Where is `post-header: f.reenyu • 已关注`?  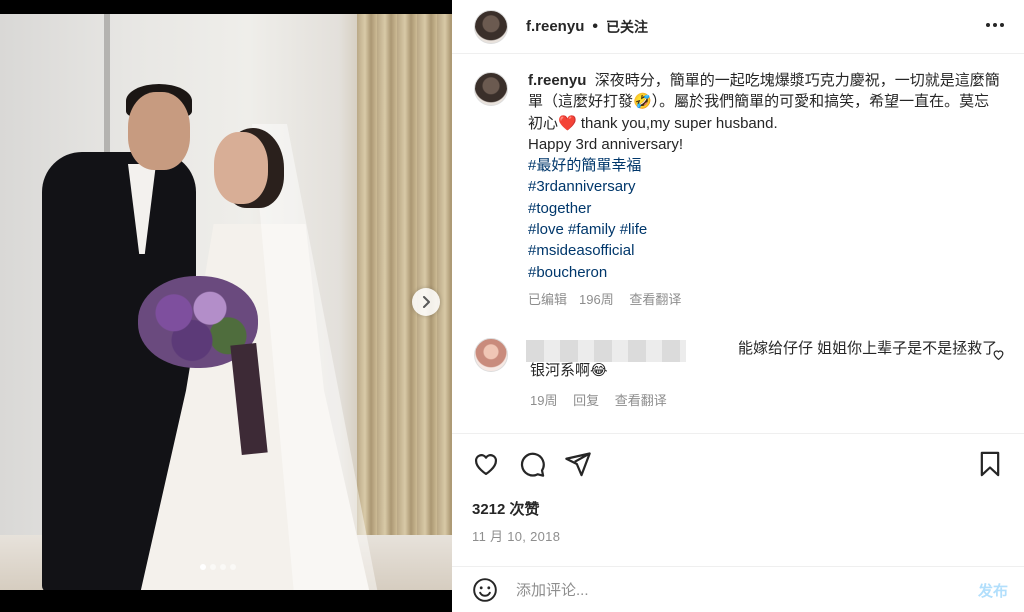
post-header: f.reenyu • 已关注 is located at coordinates (738, 27).